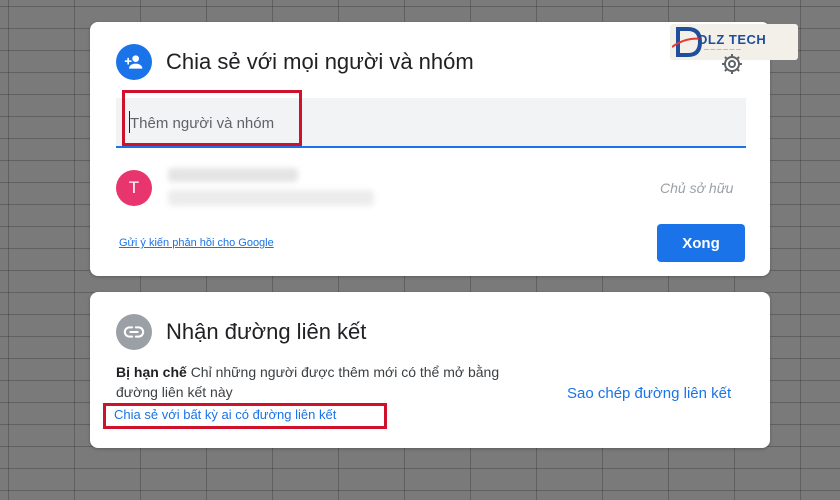  Describe the element at coordinates (225, 414) in the screenshot. I see `share-with-anyone-link: Chia sẻ với bất kỳ ai có đường liên kết` at that location.